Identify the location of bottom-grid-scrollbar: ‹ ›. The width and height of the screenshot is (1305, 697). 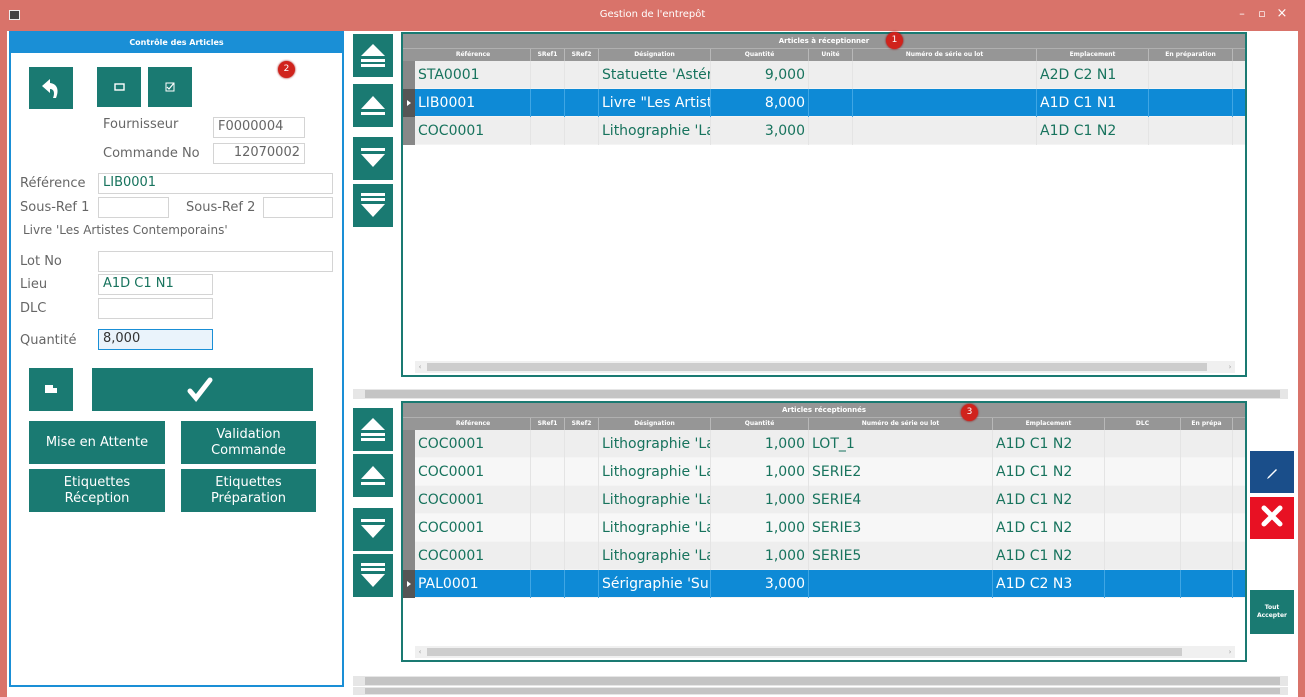
(825, 652).